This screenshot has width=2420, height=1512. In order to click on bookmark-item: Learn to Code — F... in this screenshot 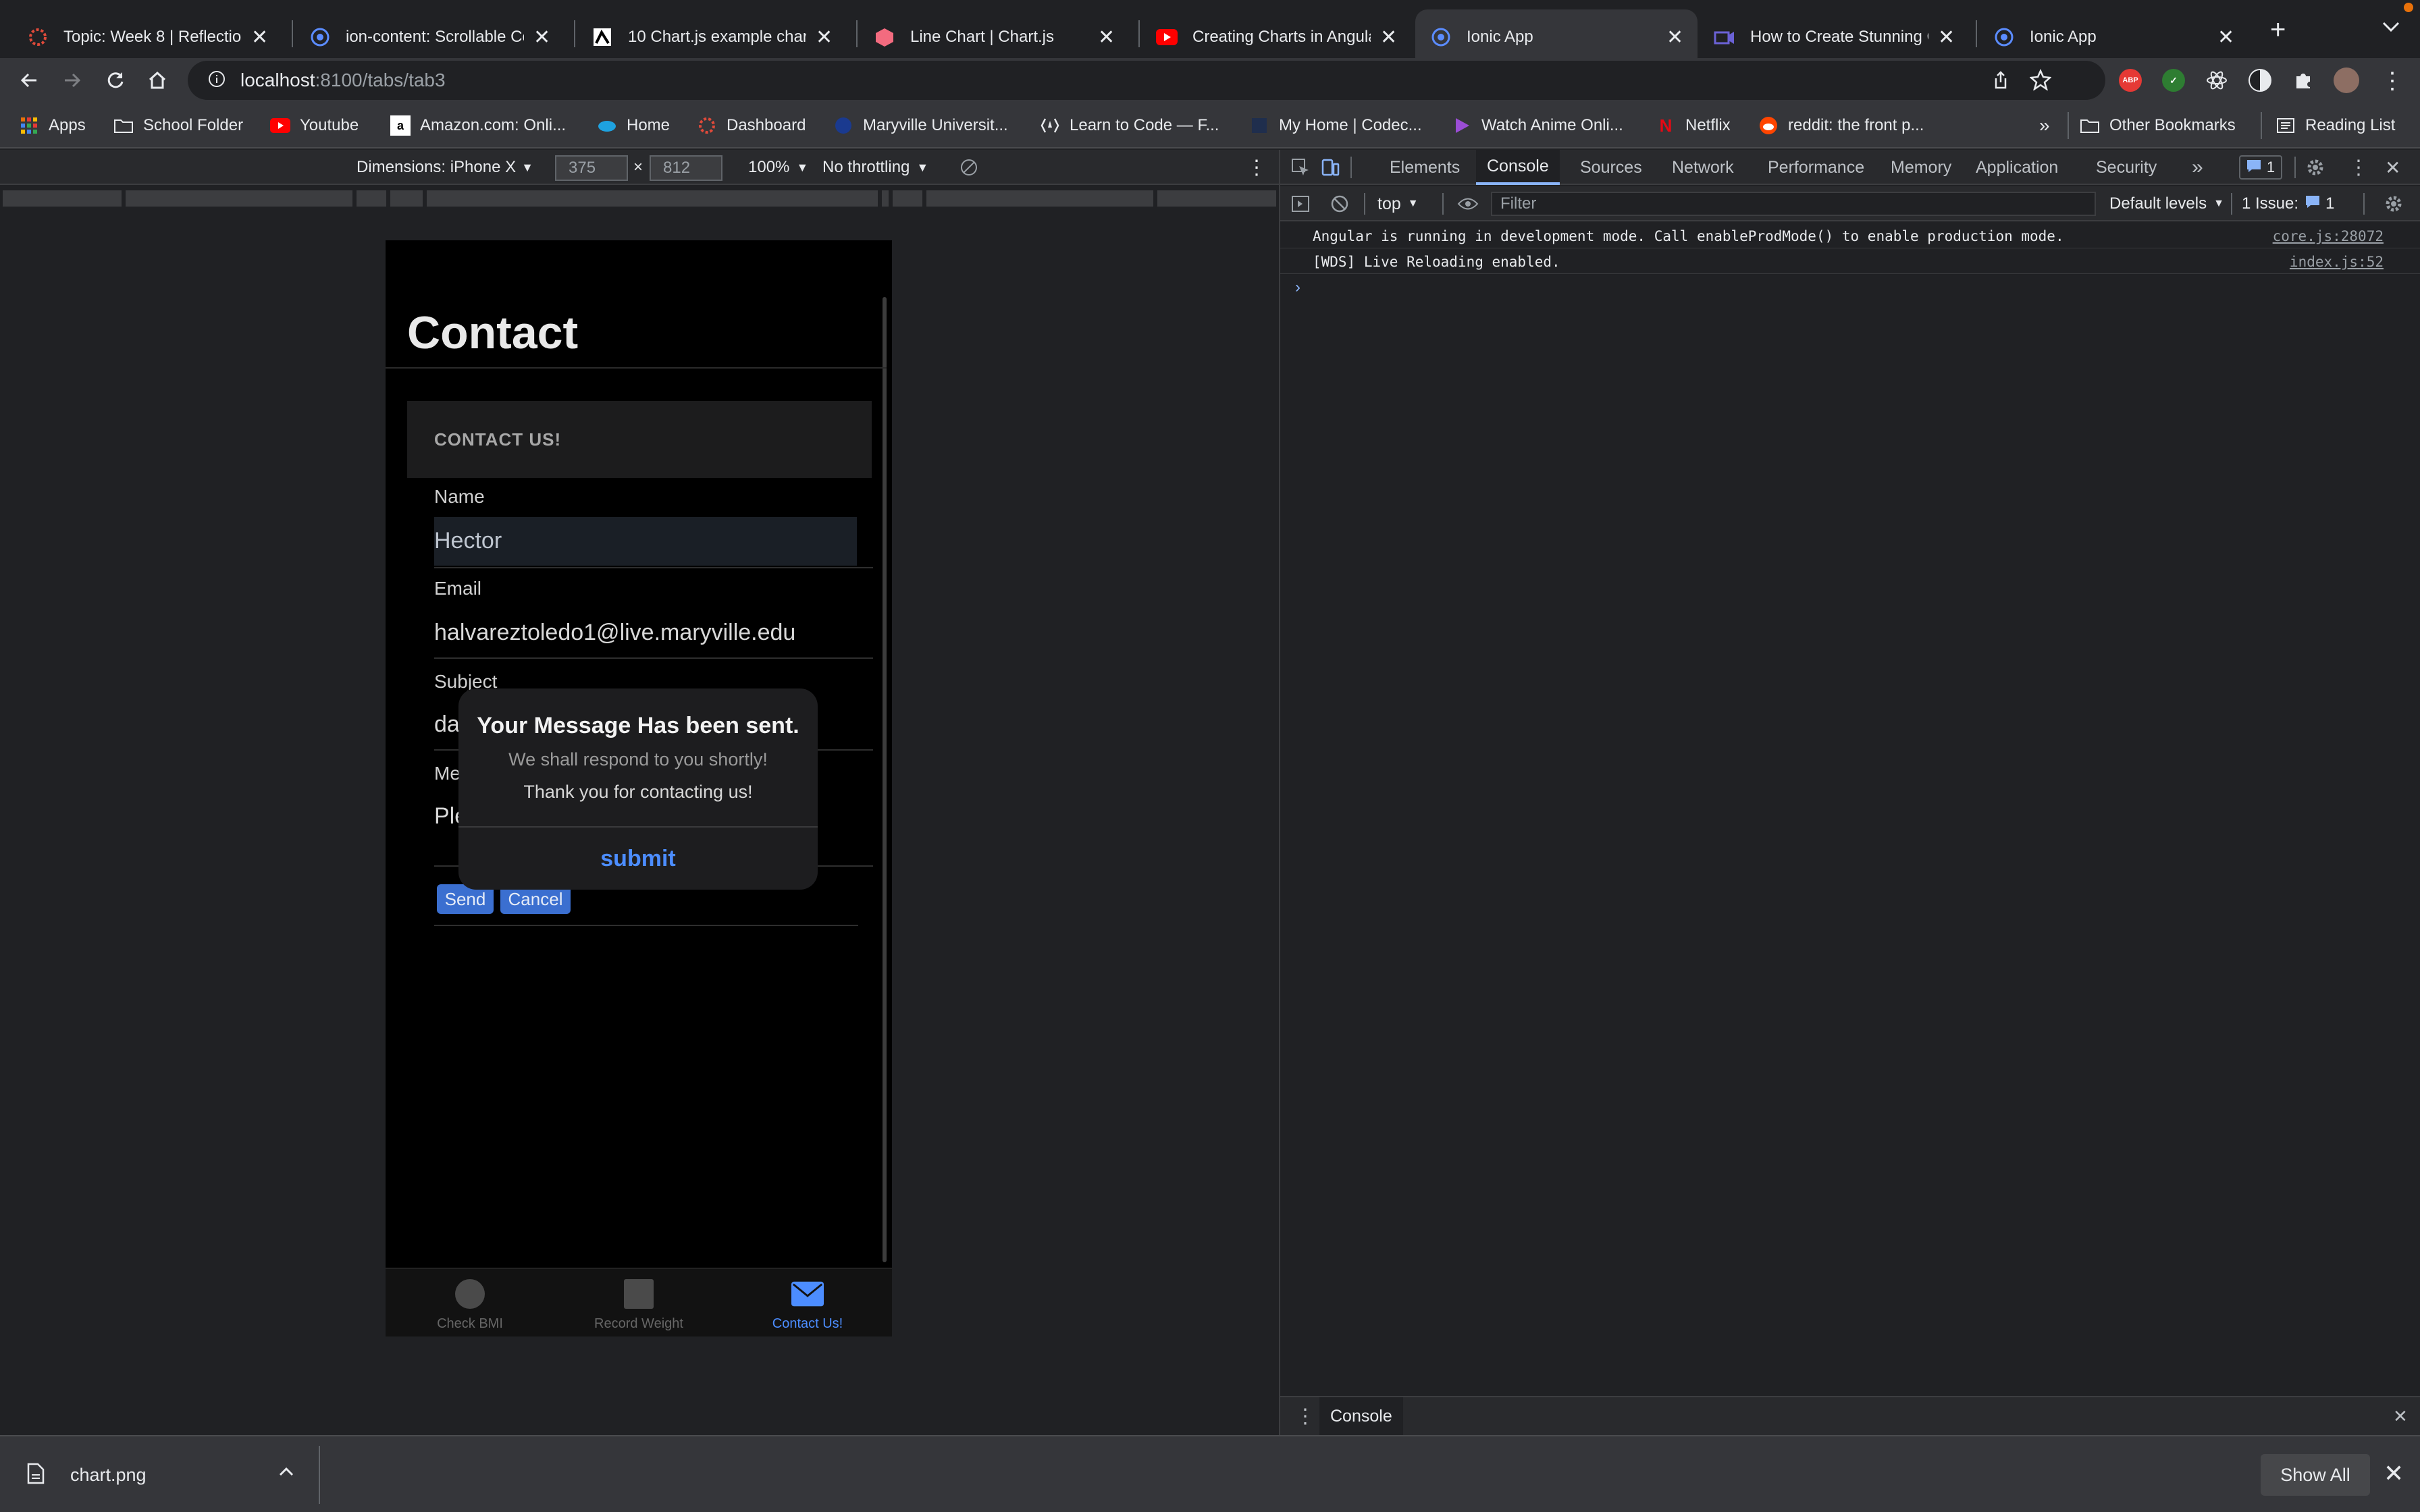, I will do `click(1129, 125)`.